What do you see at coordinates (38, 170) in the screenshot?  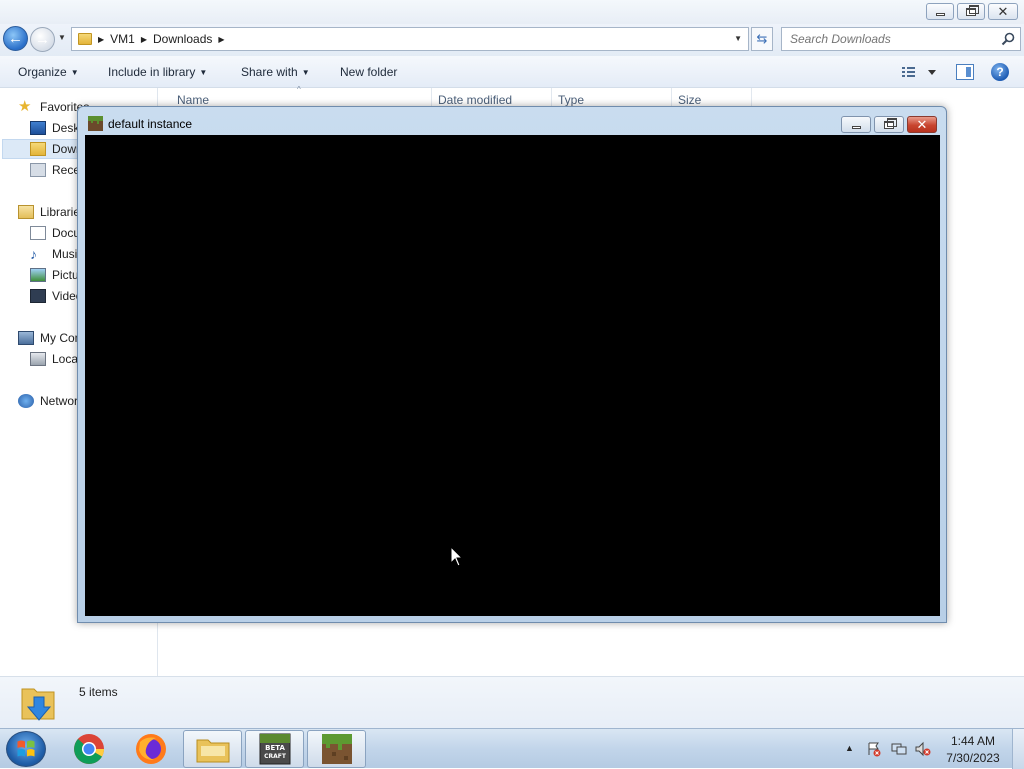 I see `recent-places-icon` at bounding box center [38, 170].